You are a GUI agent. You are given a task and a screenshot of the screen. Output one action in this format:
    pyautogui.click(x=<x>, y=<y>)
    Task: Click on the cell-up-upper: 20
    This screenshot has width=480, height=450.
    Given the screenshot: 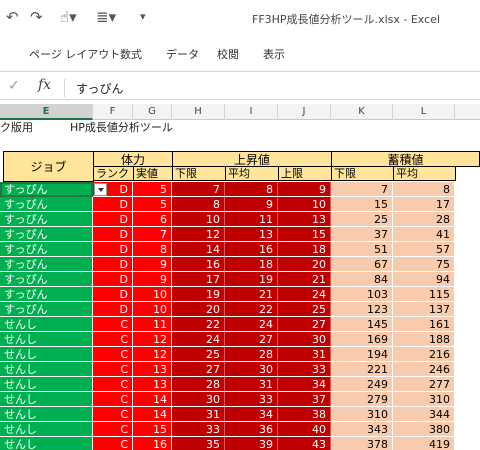 What is the action you would take?
    pyautogui.click(x=304, y=264)
    